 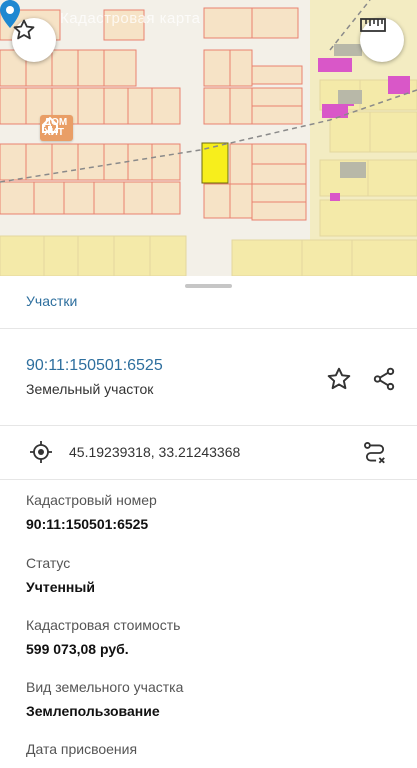 I want to click on status-label: Статус, so click(x=48, y=563).